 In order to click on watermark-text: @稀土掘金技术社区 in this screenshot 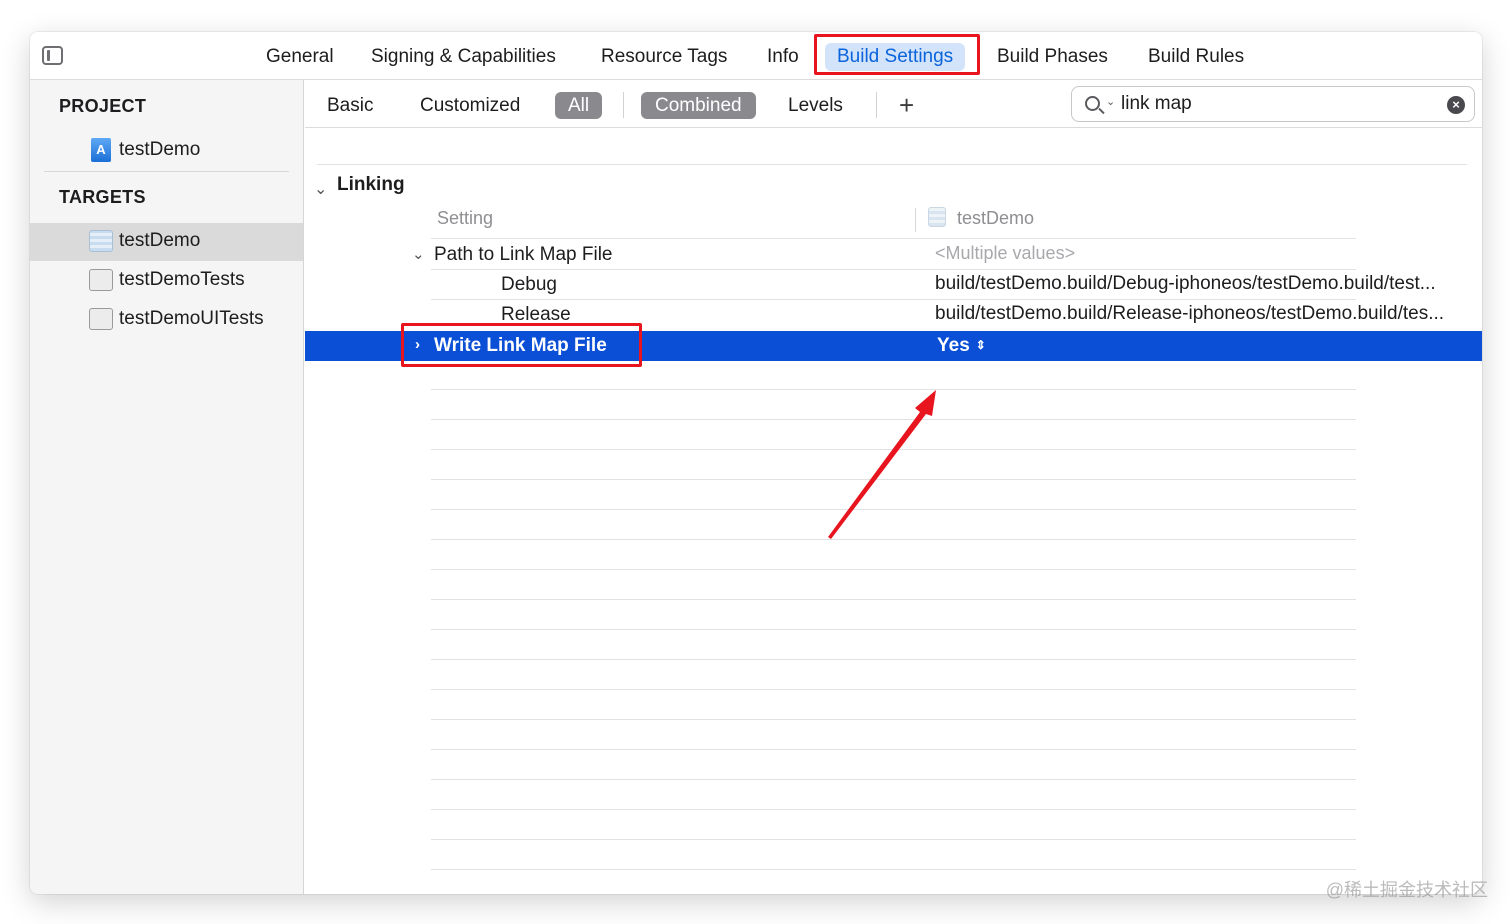, I will do `click(1406, 890)`.